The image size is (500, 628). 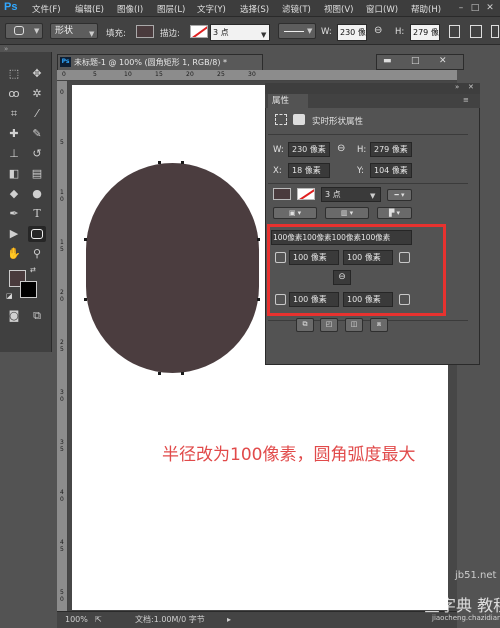 What do you see at coordinates (338, 9) in the screenshot?
I see `menu-view: 视图(V)` at bounding box center [338, 9].